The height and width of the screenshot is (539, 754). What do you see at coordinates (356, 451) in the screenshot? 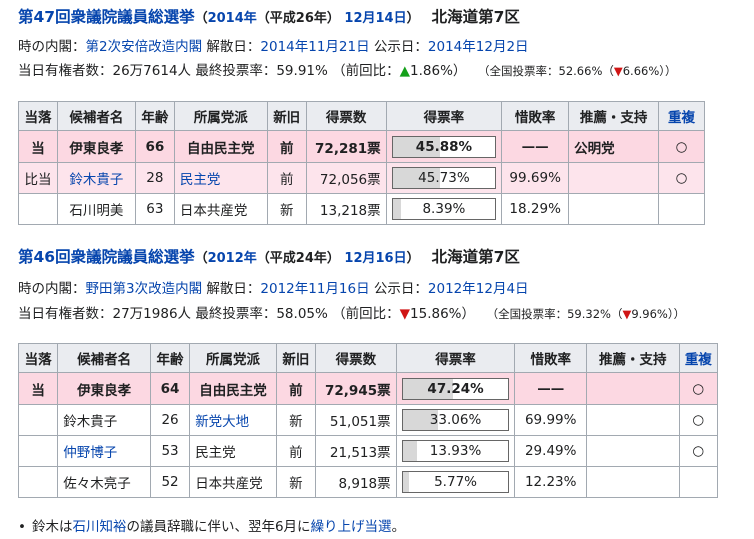
I see `votes-cell: 21,513票` at bounding box center [356, 451].